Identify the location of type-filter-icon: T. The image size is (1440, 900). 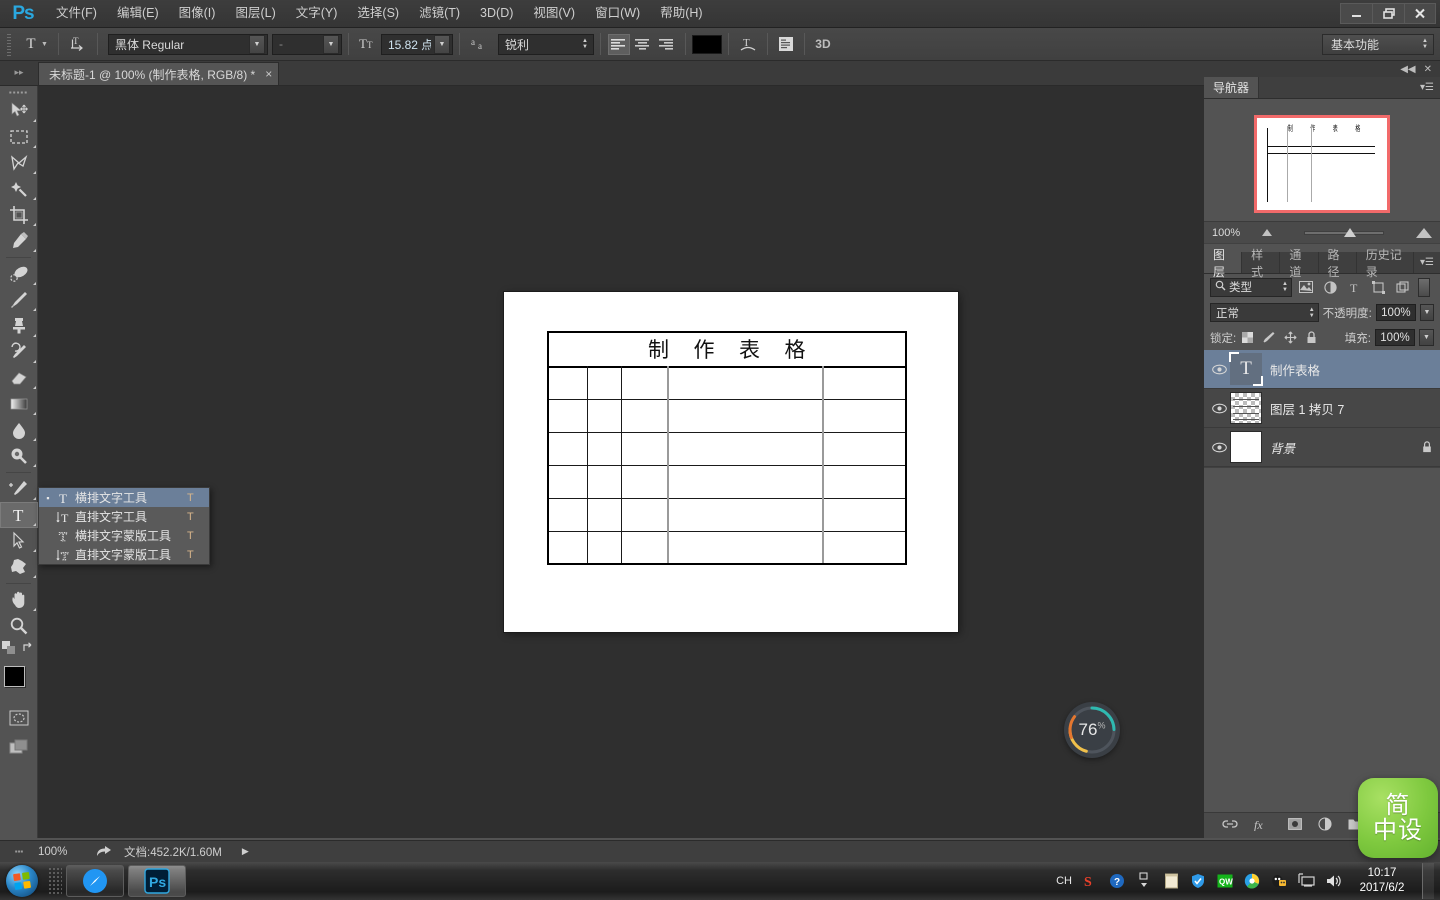
(1354, 287).